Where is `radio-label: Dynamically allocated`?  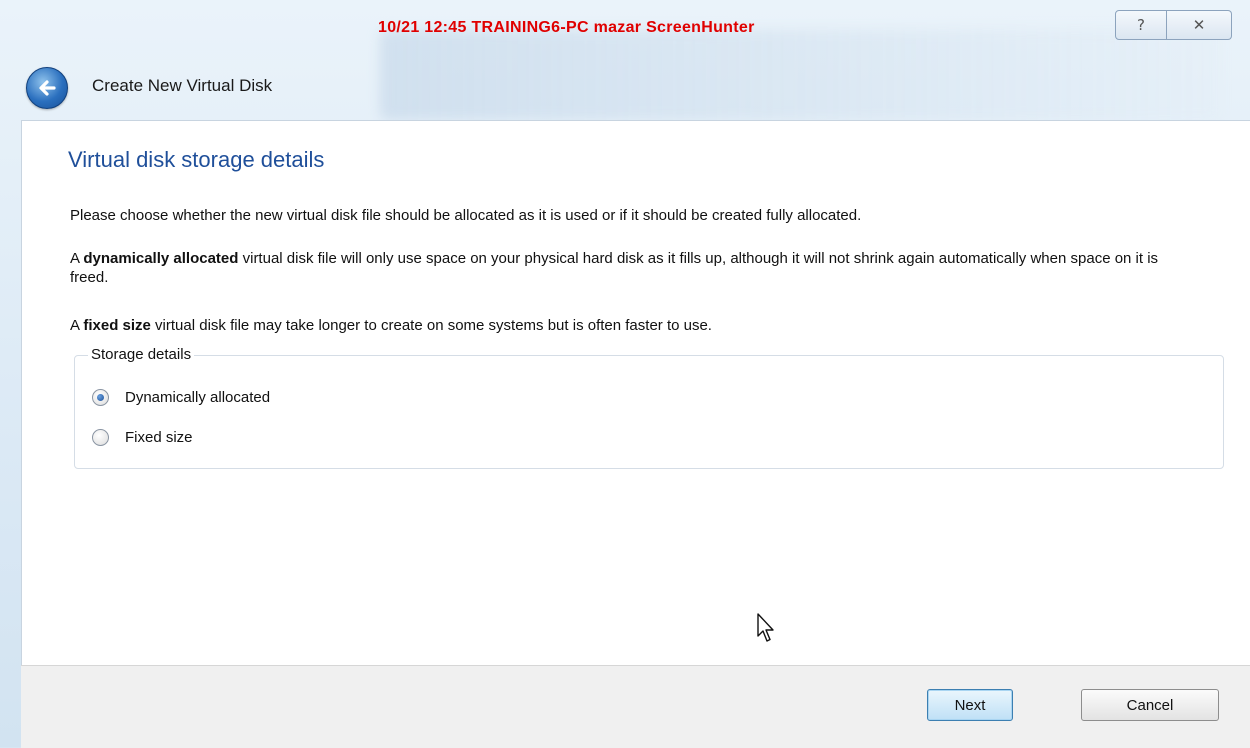 radio-label: Dynamically allocated is located at coordinates (198, 397).